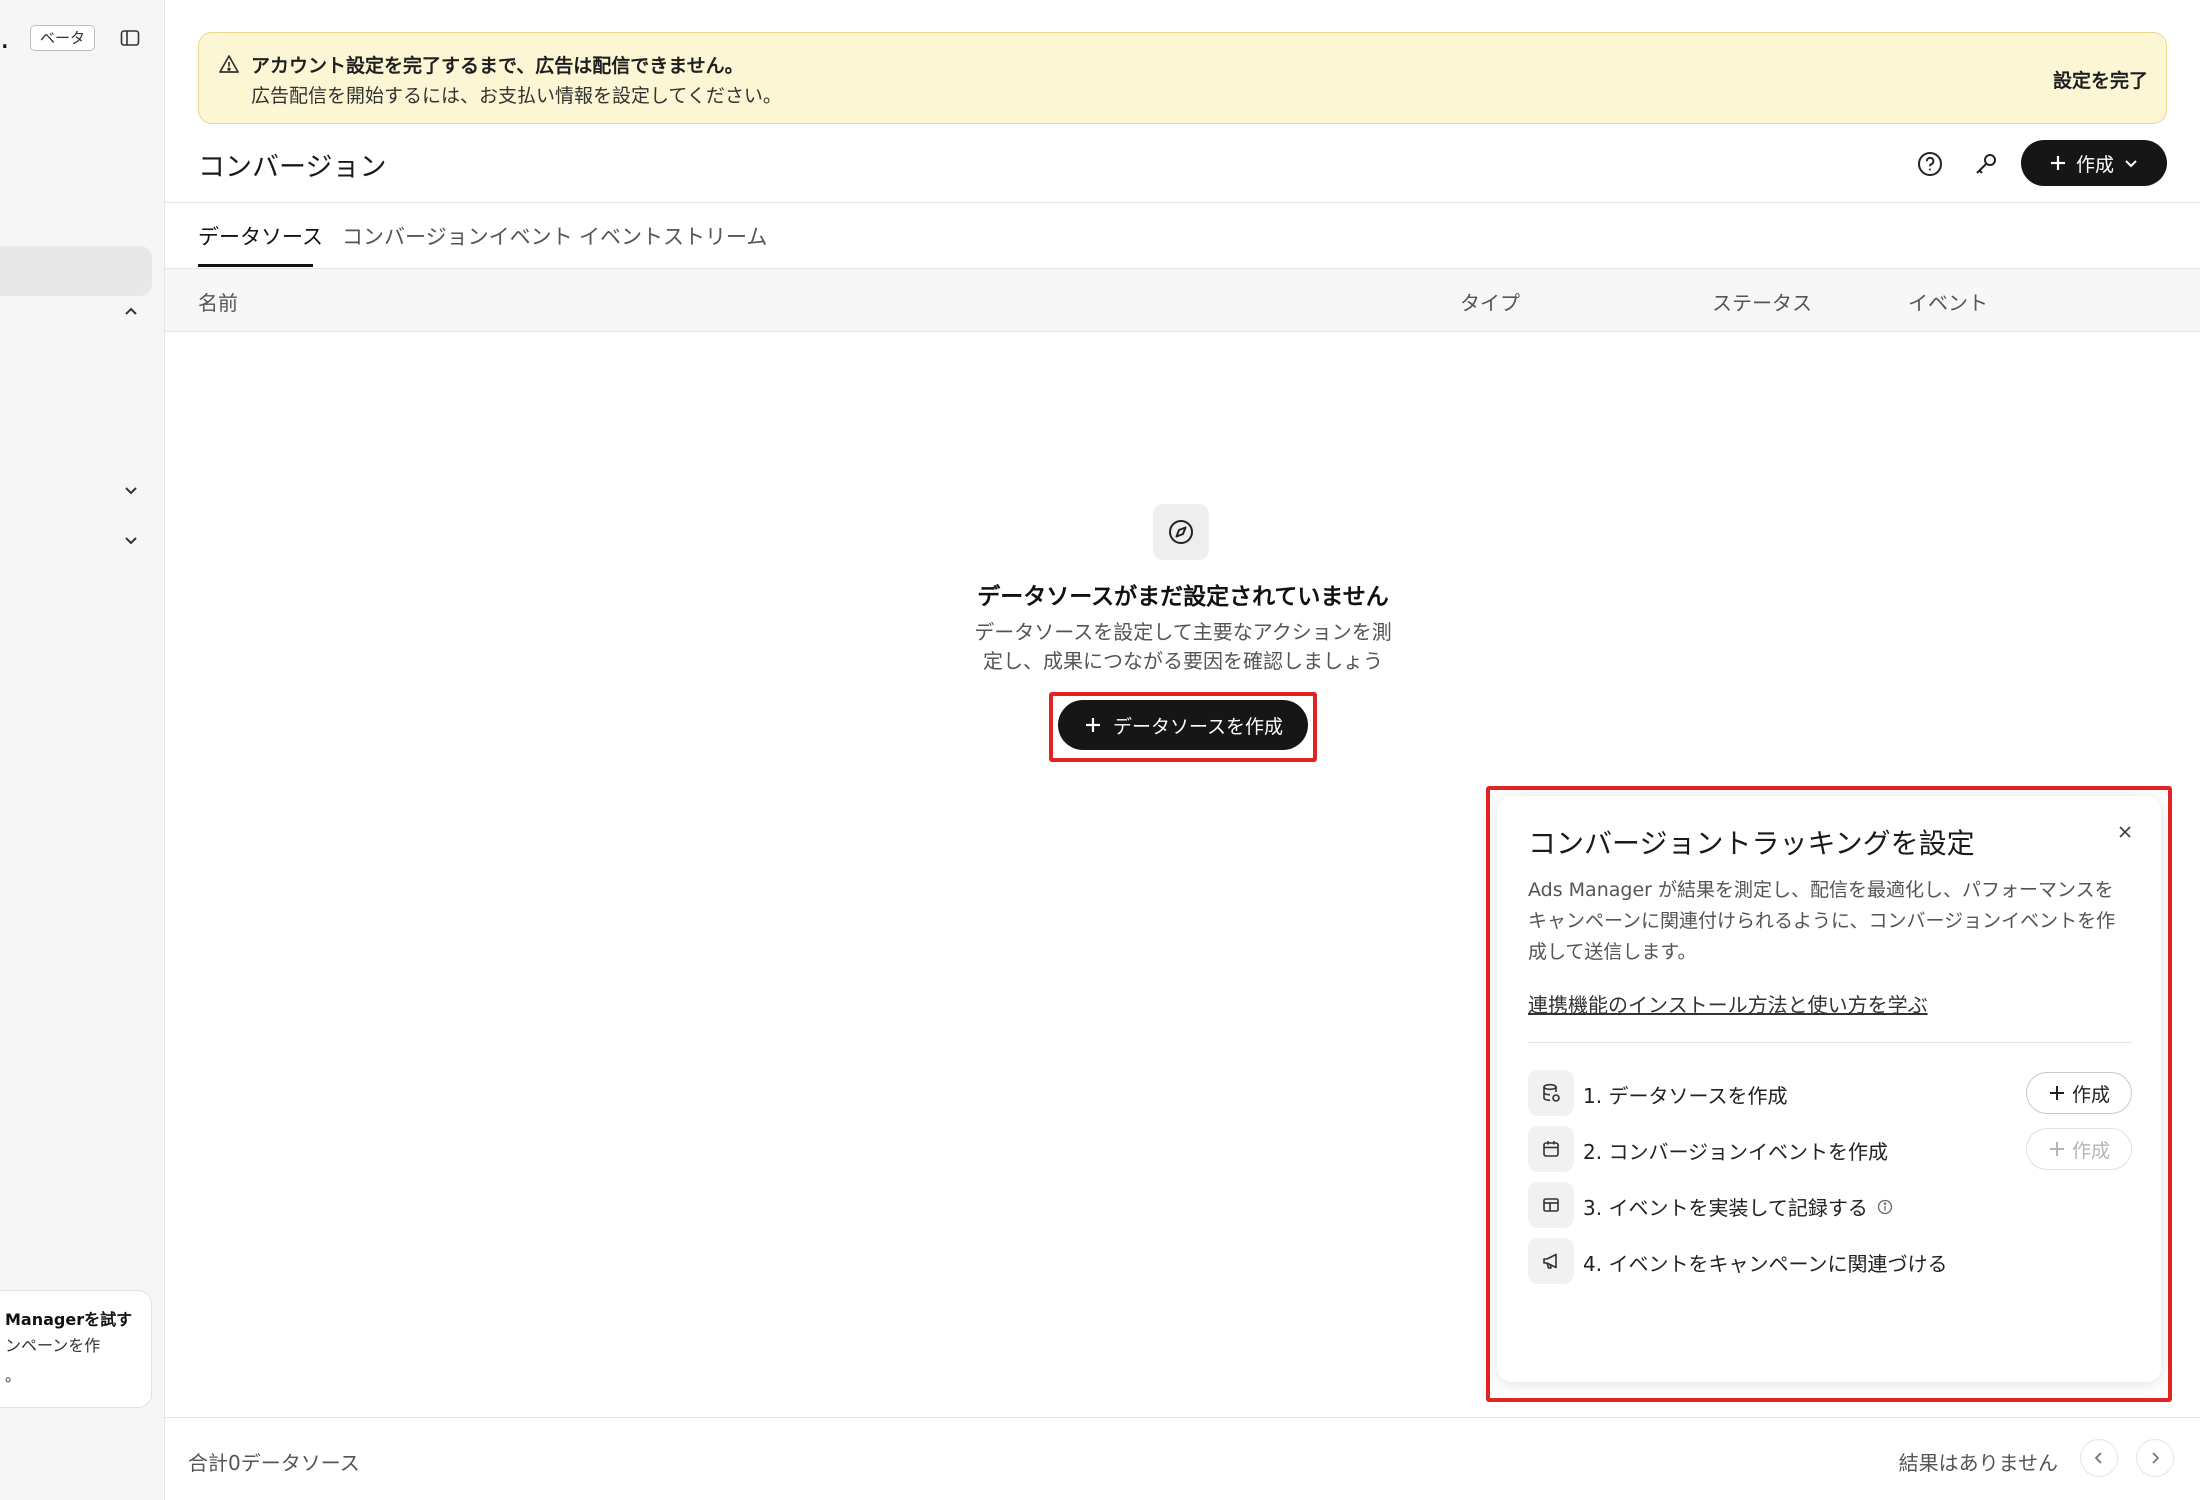  Describe the element at coordinates (1830, 1093) in the screenshot. I see `step-create-data-source: 1. データソースを作成 作成` at that location.